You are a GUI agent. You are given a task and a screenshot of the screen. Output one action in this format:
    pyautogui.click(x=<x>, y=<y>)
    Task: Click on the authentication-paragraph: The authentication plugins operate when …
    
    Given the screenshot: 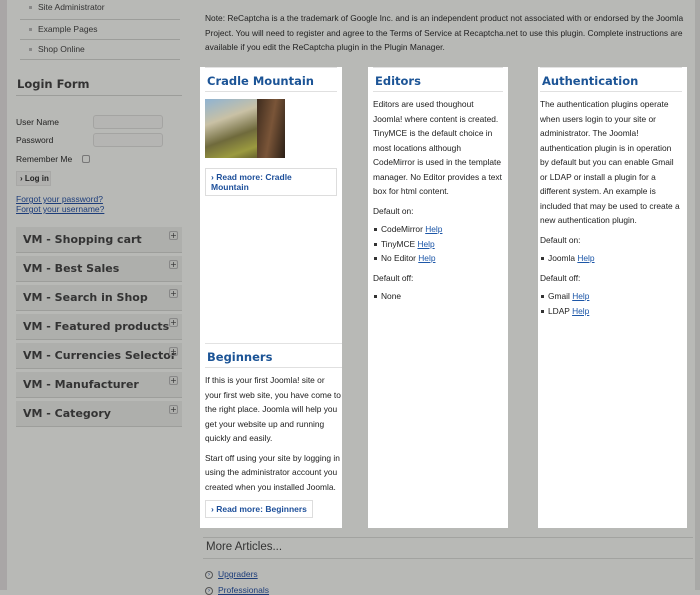 What is the action you would take?
    pyautogui.click(x=610, y=162)
    